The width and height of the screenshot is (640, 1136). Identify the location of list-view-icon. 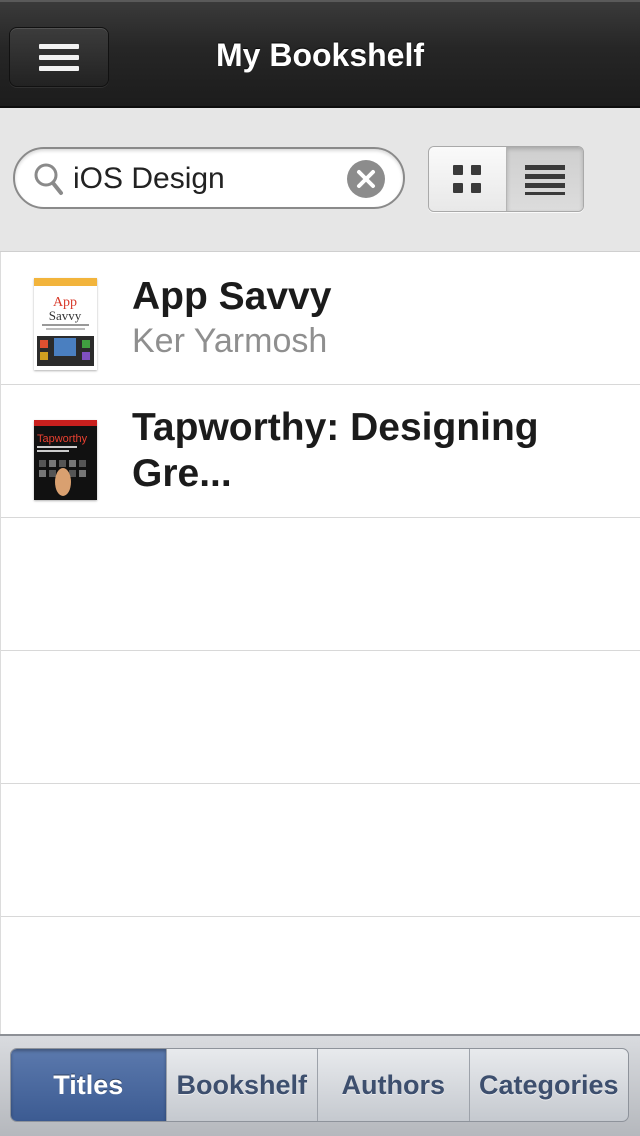
(544, 180).